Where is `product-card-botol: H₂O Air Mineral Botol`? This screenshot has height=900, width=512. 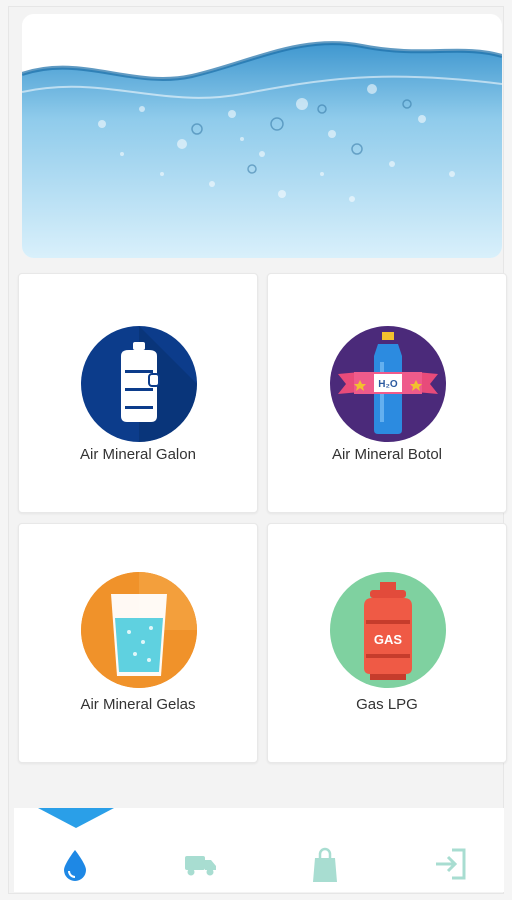 product-card-botol: H₂O Air Mineral Botol is located at coordinates (387, 393).